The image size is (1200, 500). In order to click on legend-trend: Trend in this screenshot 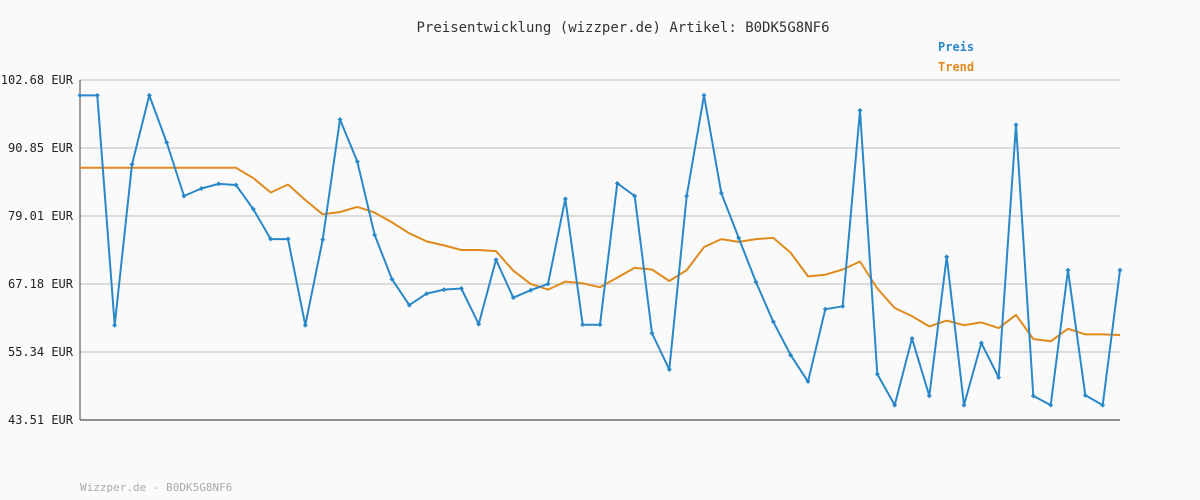, I will do `click(956, 67)`.